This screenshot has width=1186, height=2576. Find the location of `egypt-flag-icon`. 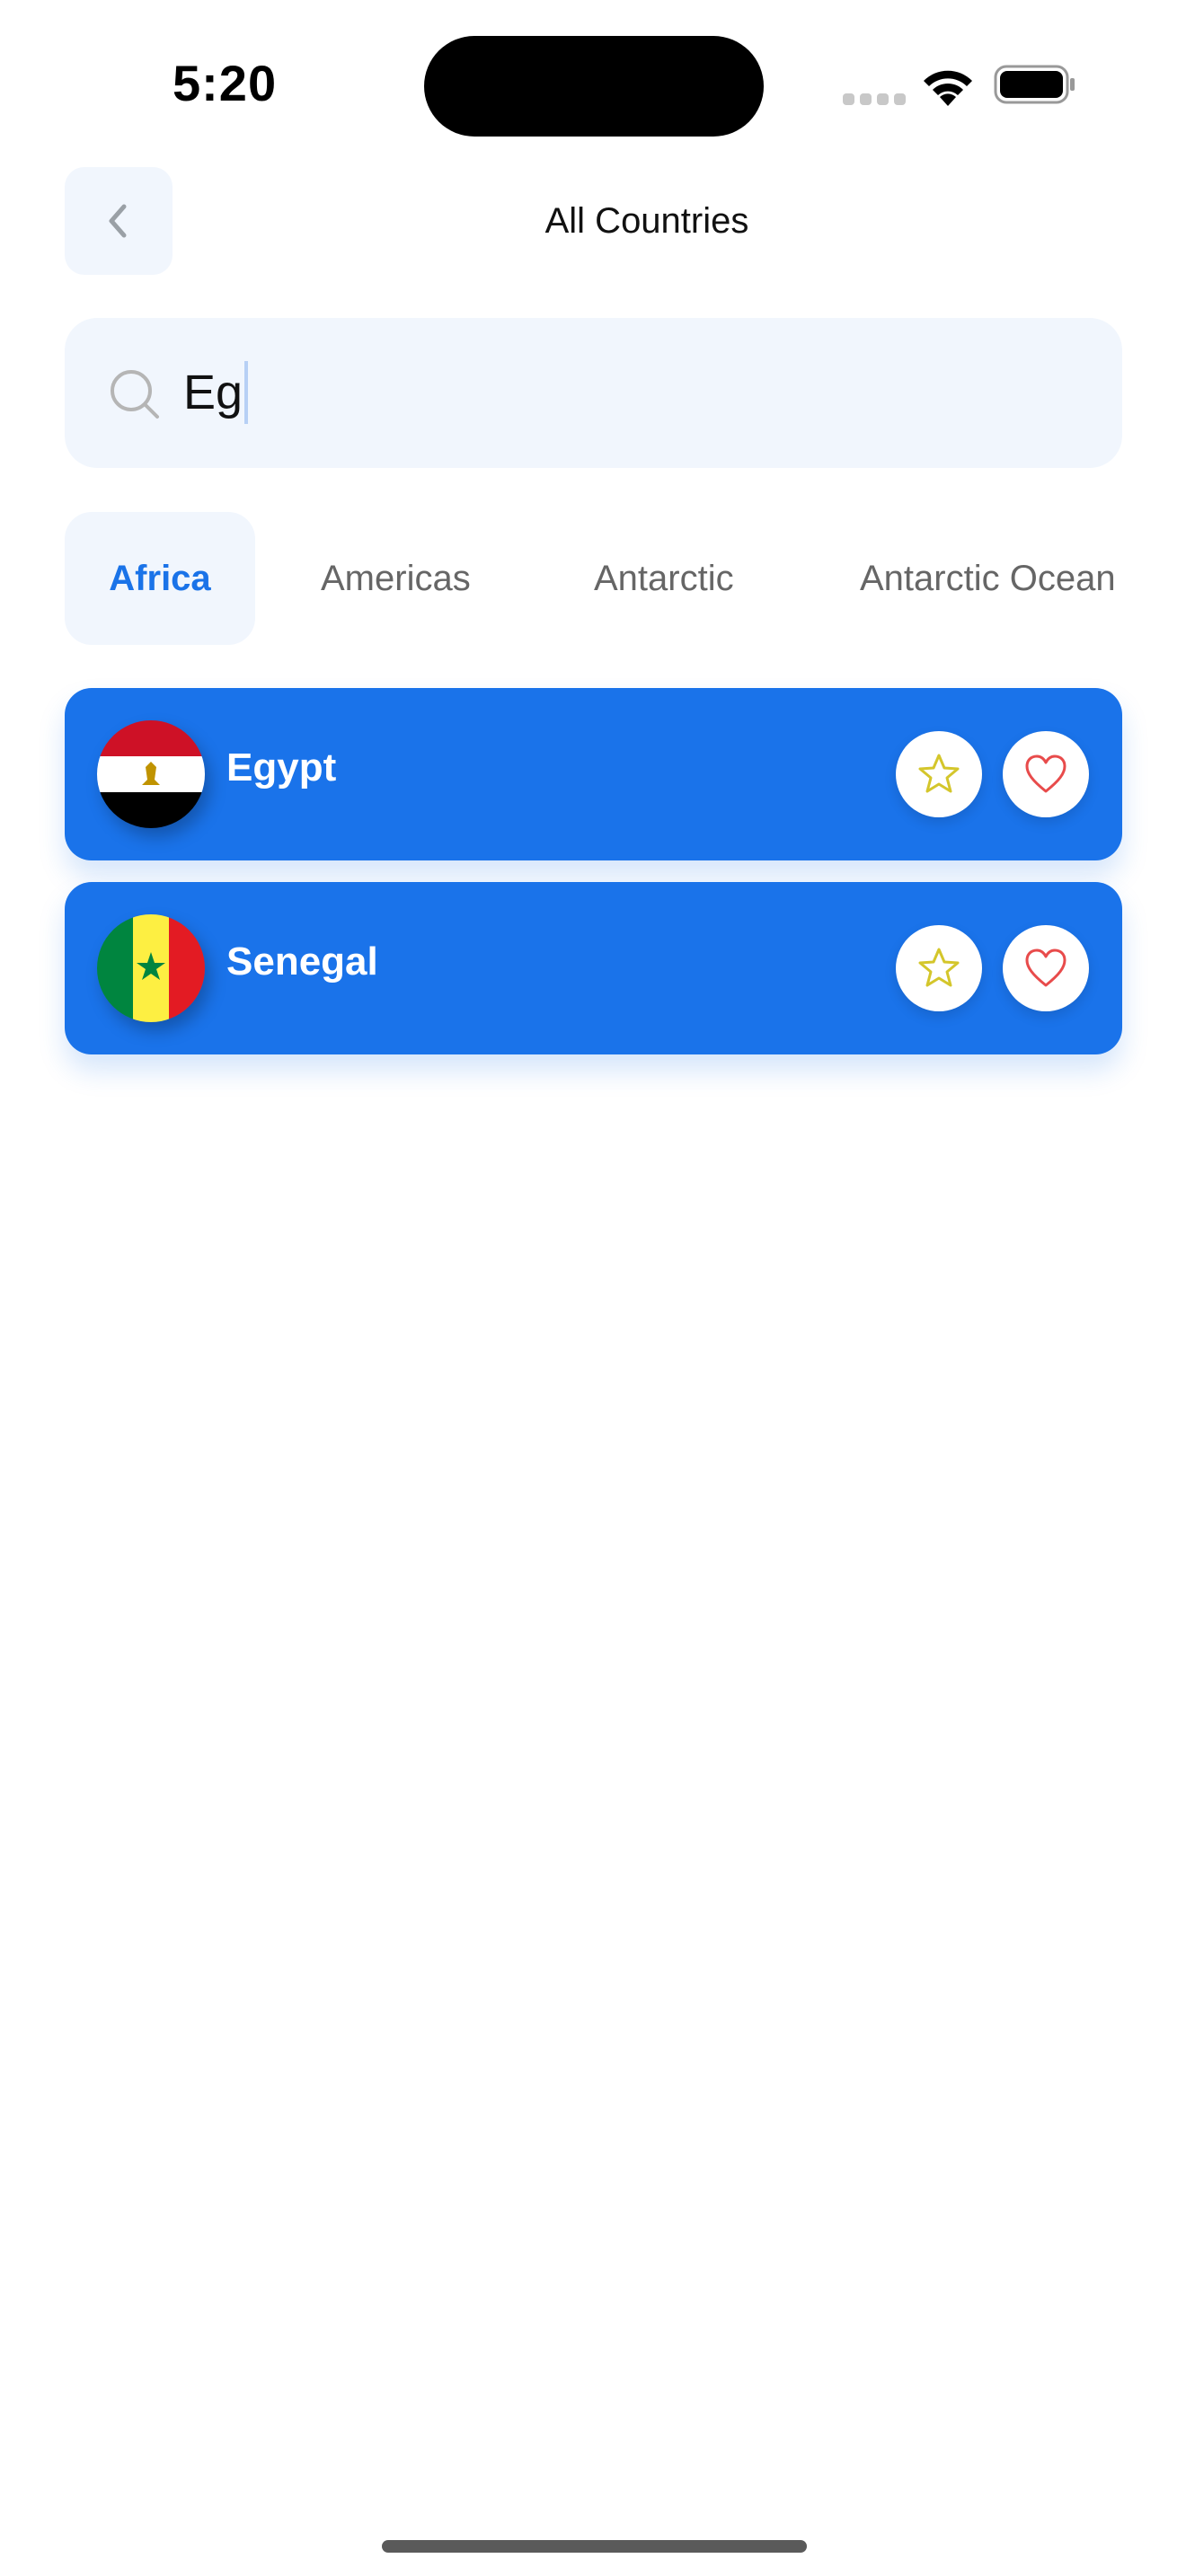

egypt-flag-icon is located at coordinates (151, 774).